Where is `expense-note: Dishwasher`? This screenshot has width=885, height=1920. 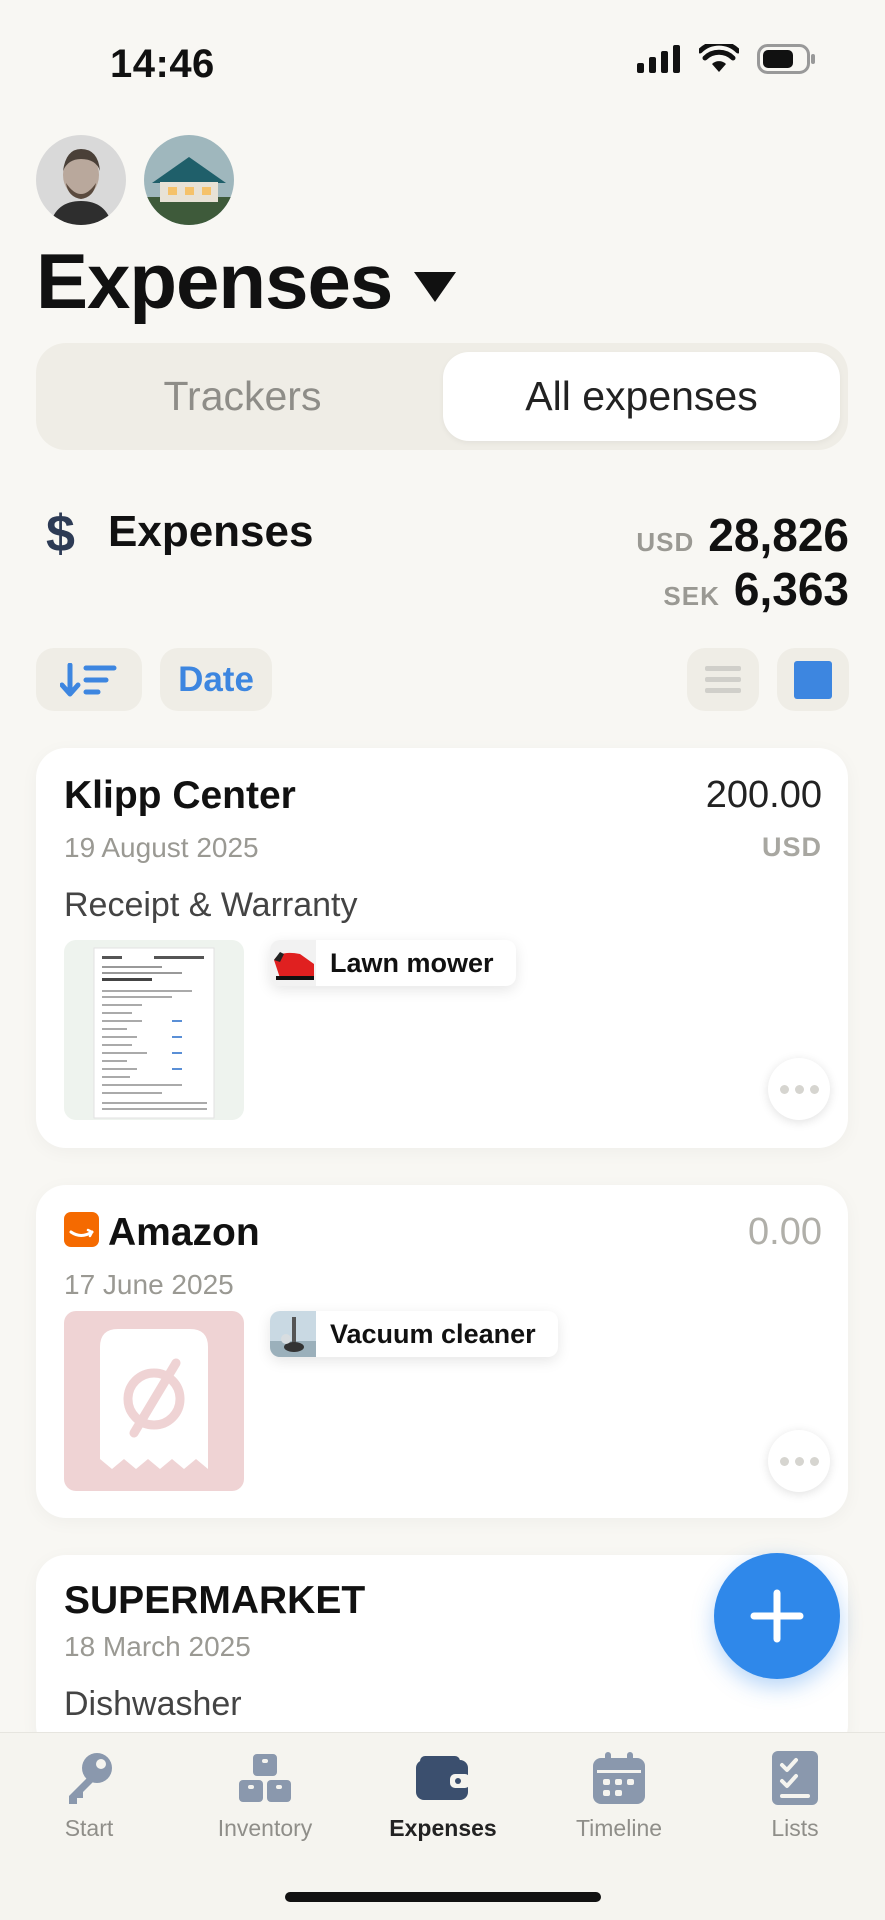
expense-note: Dishwasher is located at coordinates (153, 1704).